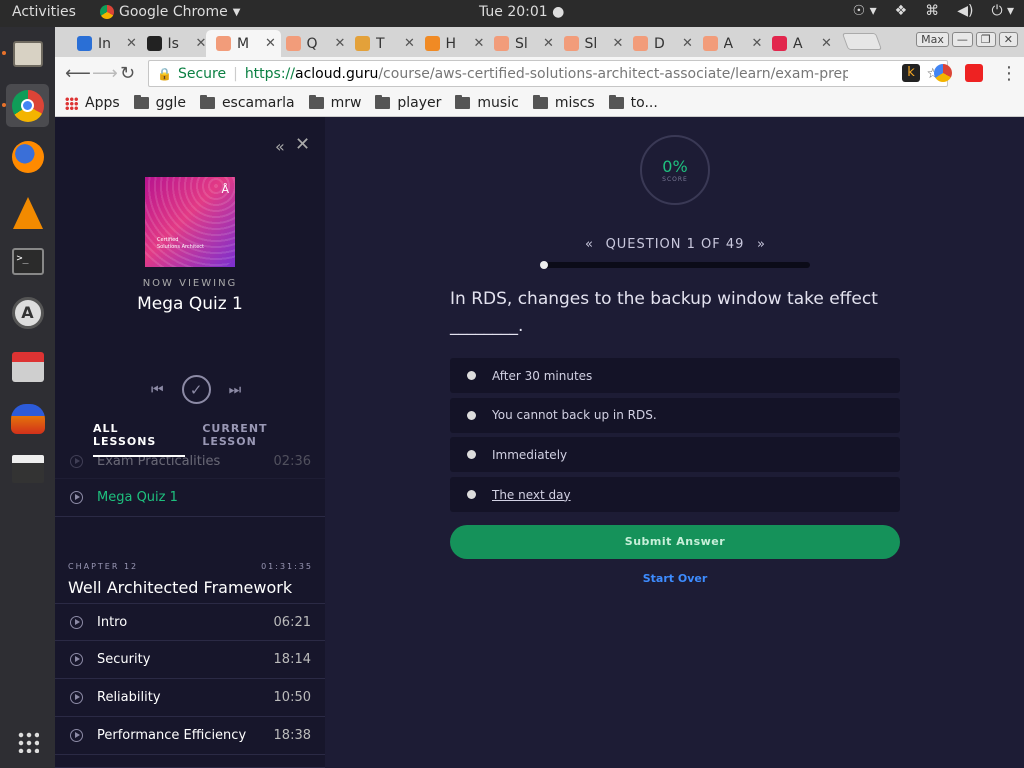  Describe the element at coordinates (174, 43) in the screenshot. I see `browser-tab: Is ✕` at that location.